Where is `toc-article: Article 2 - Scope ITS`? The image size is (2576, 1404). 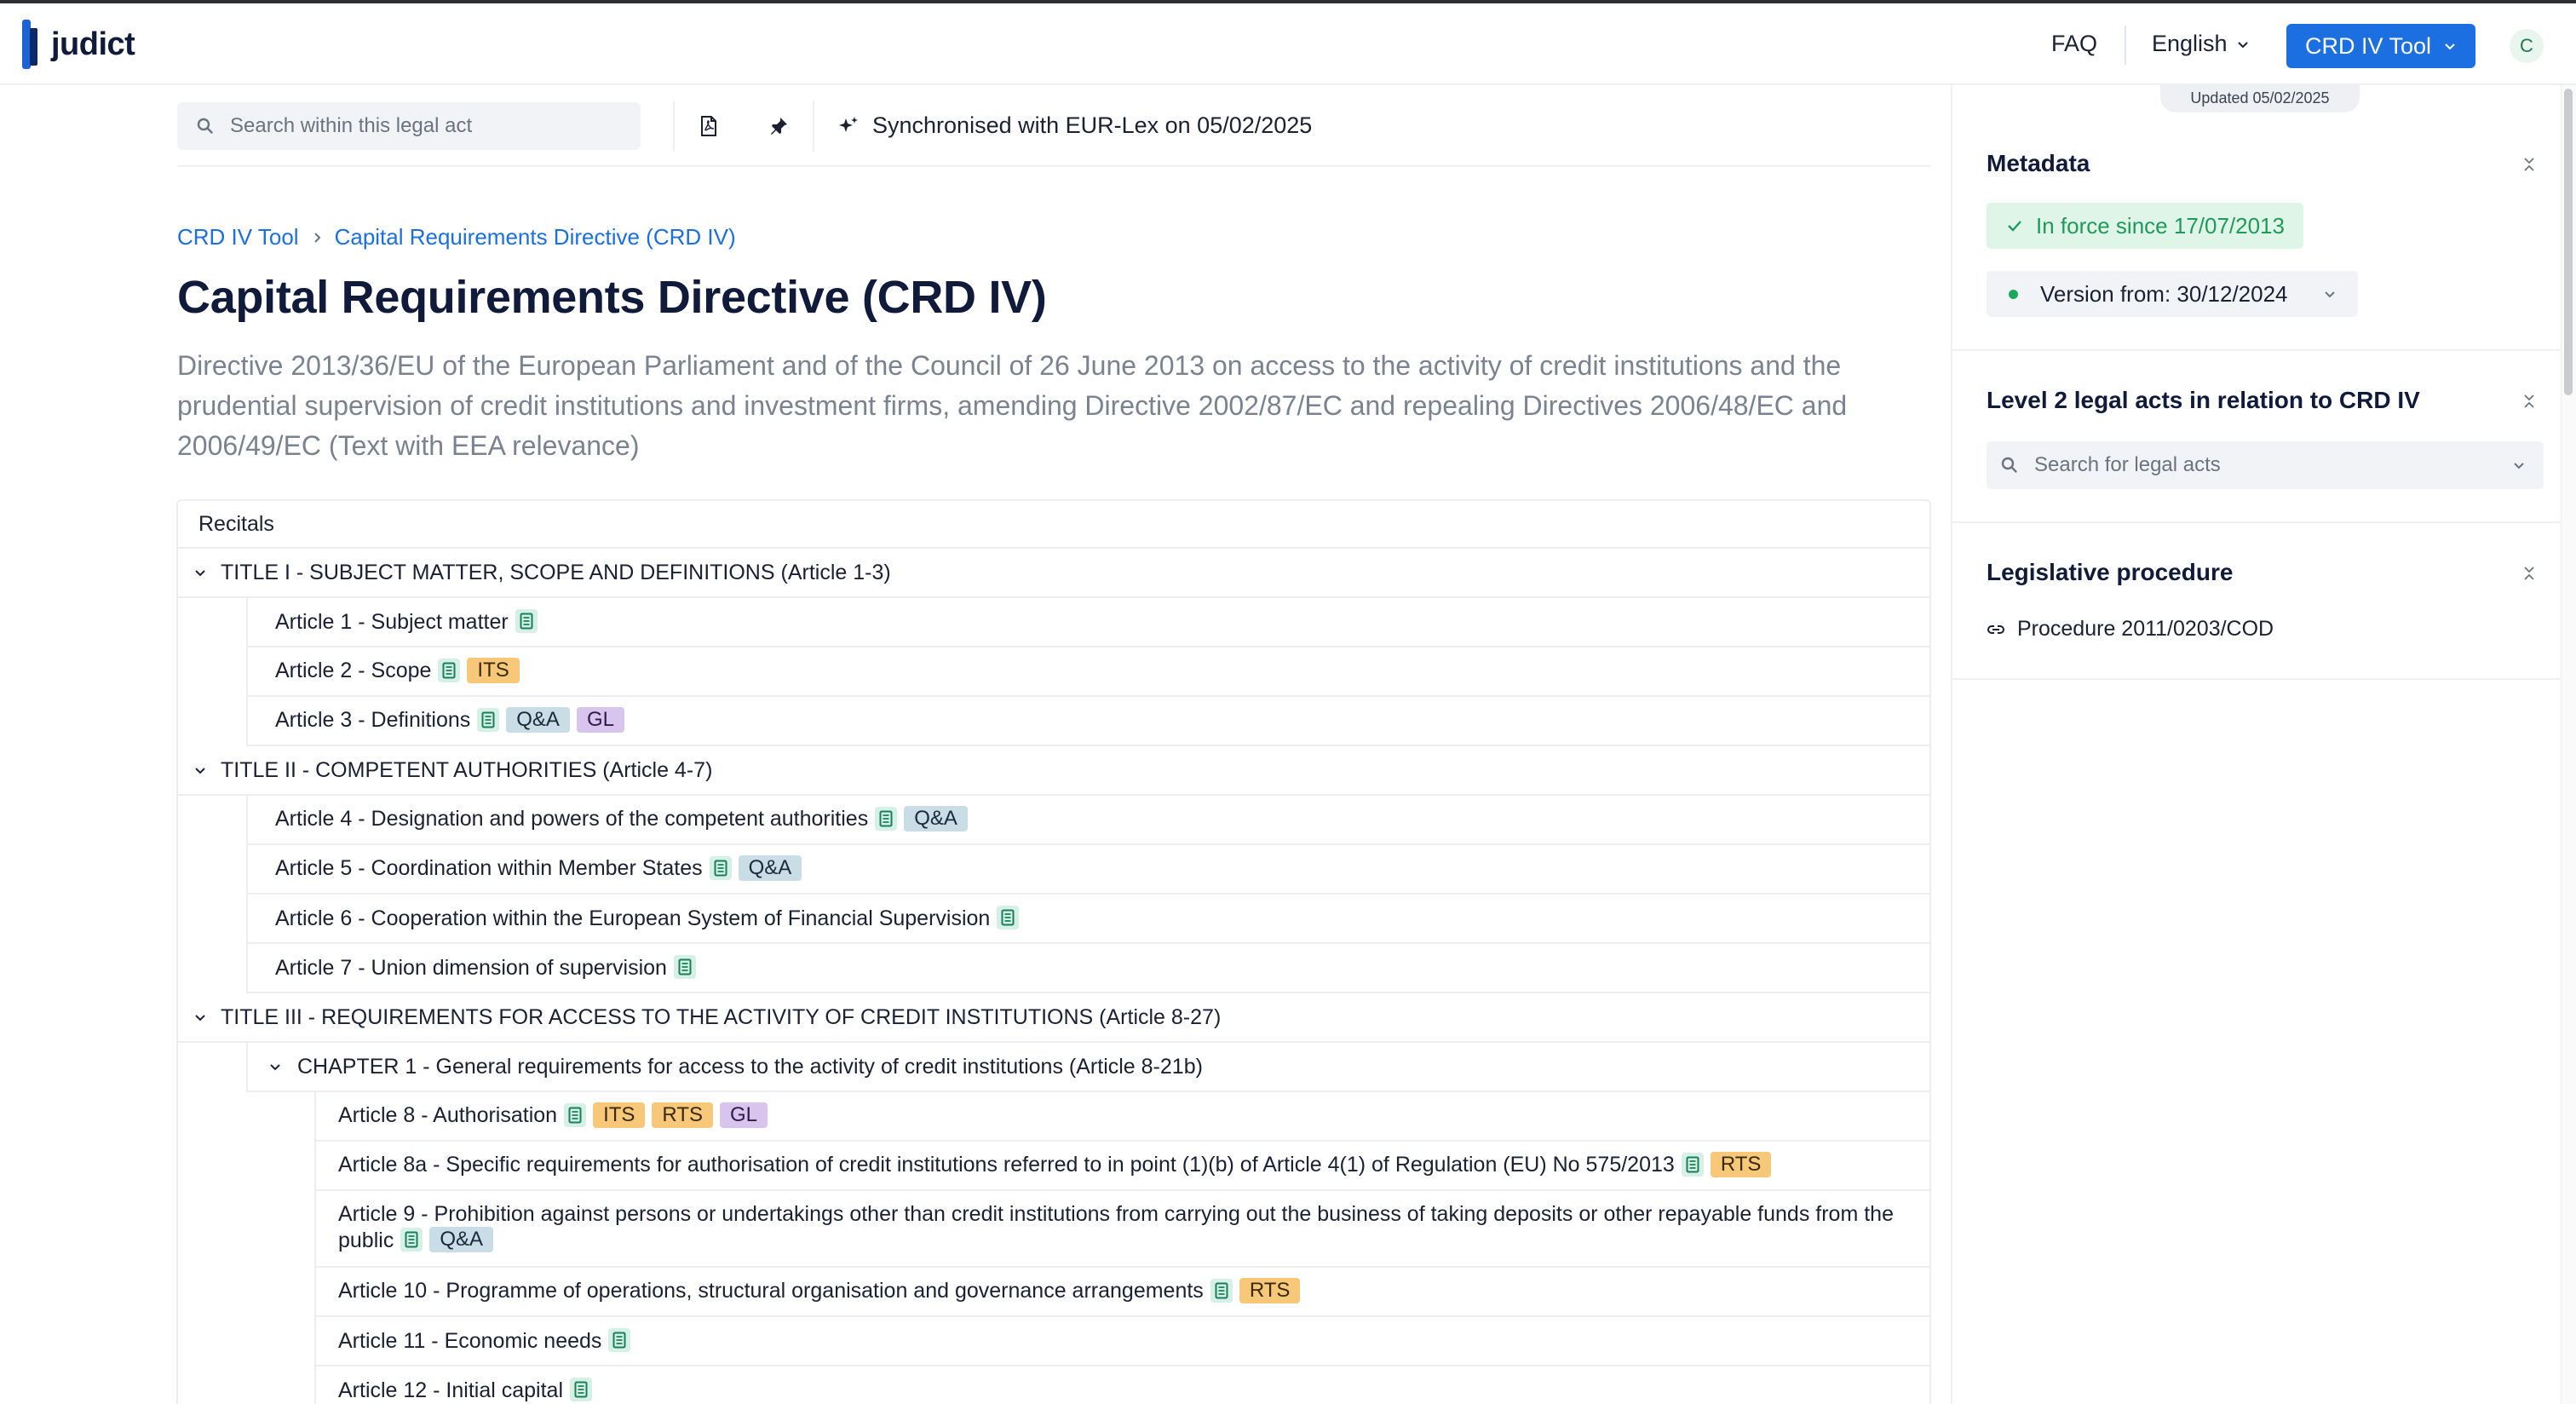
toc-article: Article 2 - Scope ITS is located at coordinates (1087, 672).